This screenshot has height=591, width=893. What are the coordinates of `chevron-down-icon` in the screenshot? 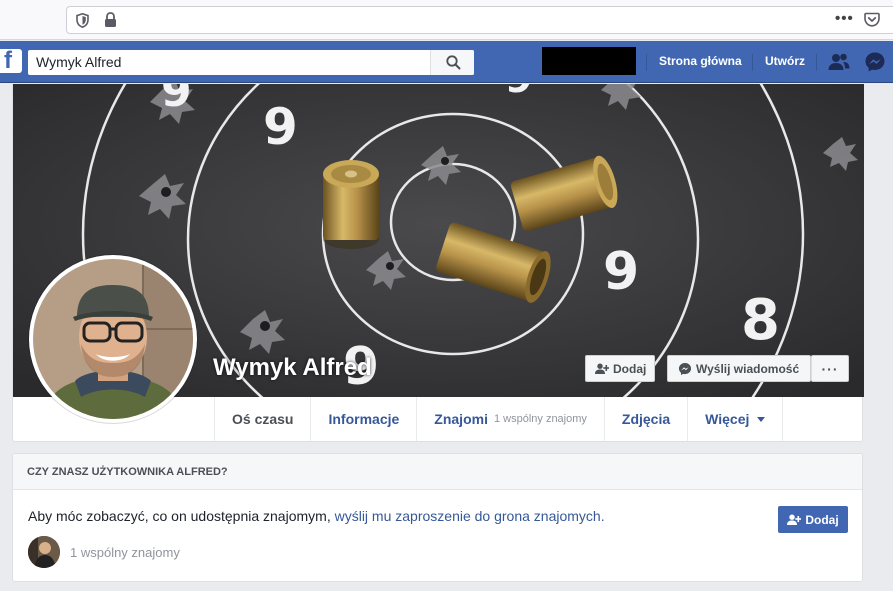 It's located at (761, 419).